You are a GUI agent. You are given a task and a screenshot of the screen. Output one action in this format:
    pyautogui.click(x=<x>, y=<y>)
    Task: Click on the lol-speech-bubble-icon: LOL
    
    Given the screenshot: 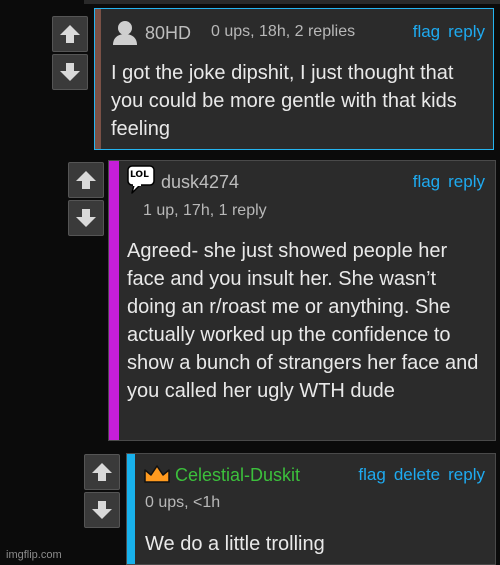 What is the action you would take?
    pyautogui.click(x=142, y=180)
    